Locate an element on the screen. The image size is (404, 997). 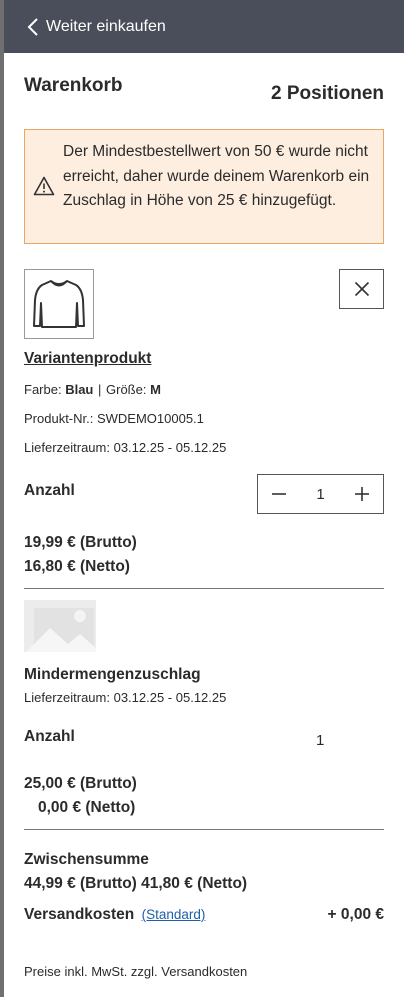
cart-item-count: 2 Positionen is located at coordinates (327, 93).